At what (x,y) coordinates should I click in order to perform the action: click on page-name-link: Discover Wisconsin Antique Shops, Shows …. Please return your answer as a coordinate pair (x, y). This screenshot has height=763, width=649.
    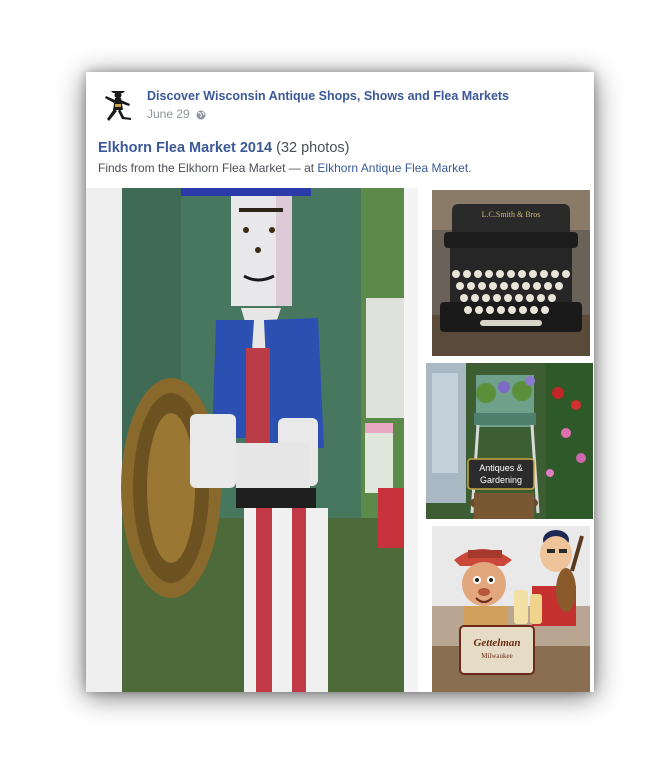
    Looking at the image, I should click on (328, 96).